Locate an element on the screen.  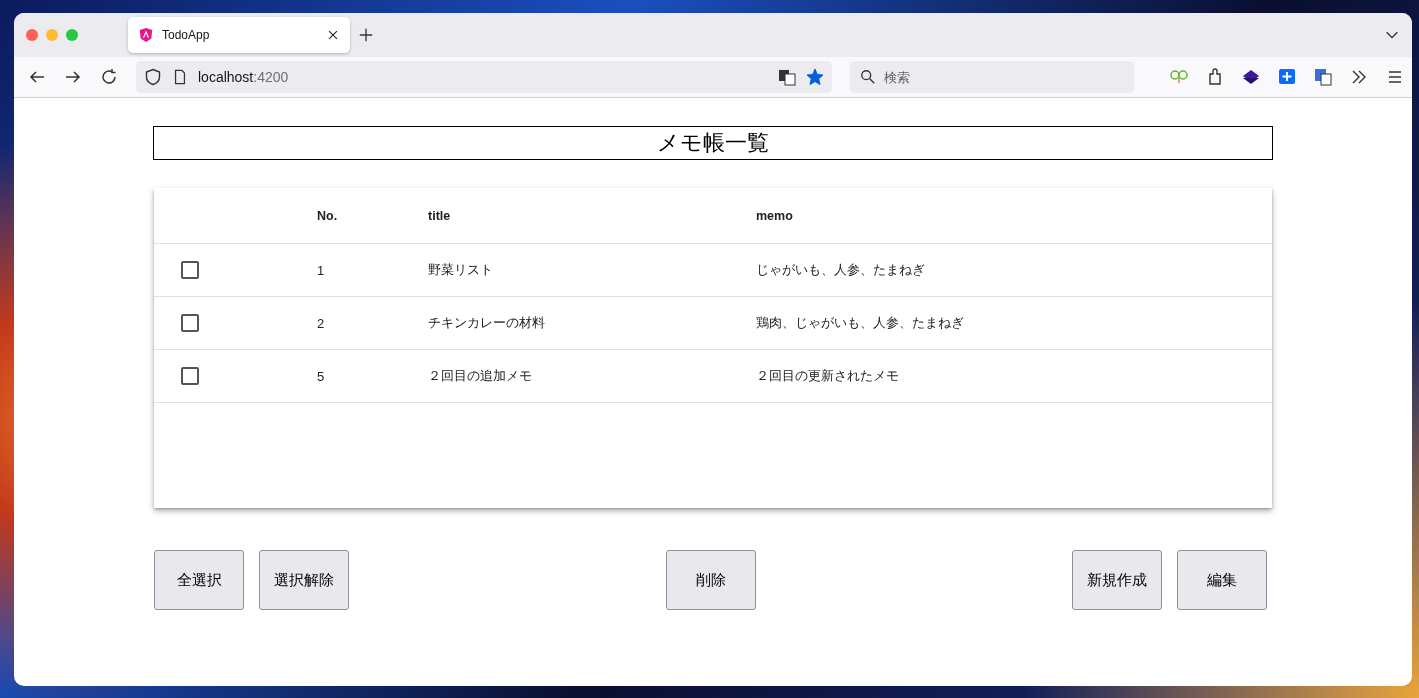
double-chevron-icon is located at coordinates (1359, 77).